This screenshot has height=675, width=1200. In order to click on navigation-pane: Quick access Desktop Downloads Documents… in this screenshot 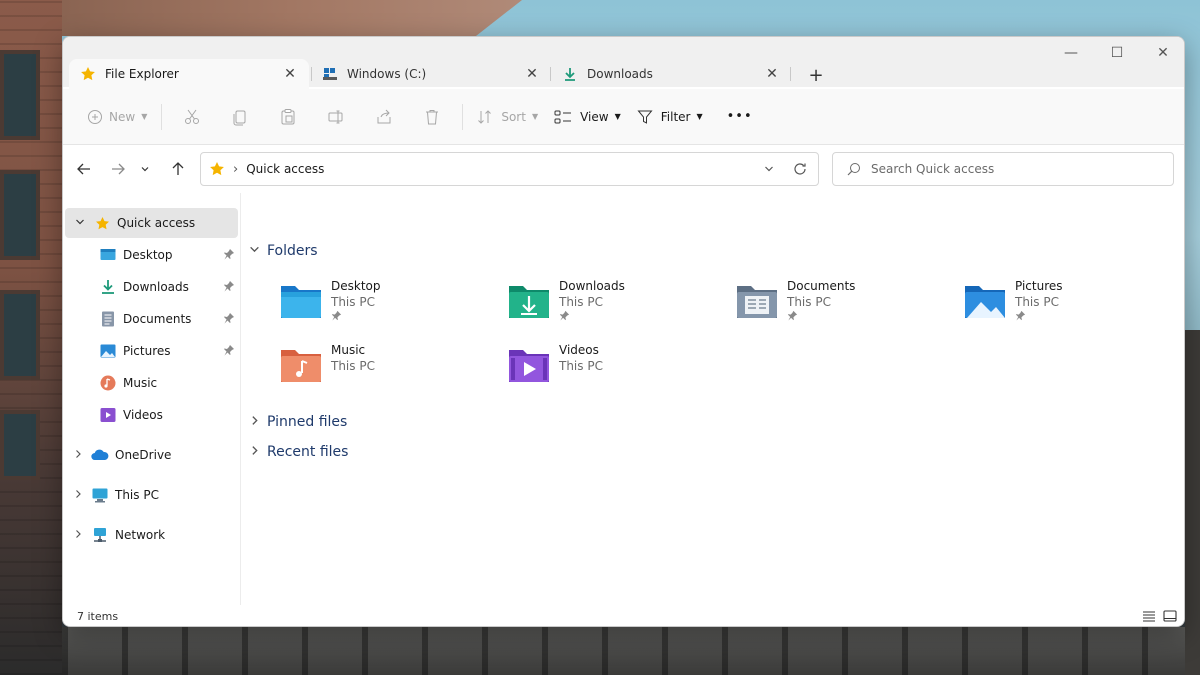, I will do `click(152, 399)`.